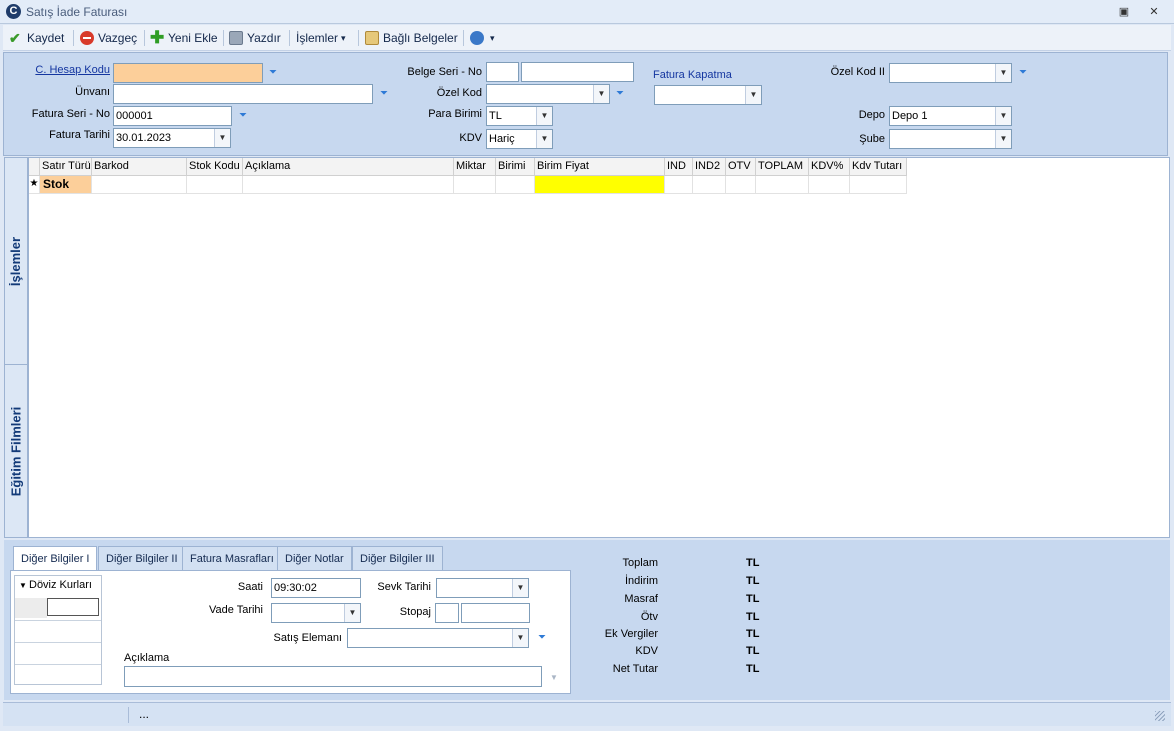  What do you see at coordinates (829, 185) in the screenshot?
I see `vat-rate-cell` at bounding box center [829, 185].